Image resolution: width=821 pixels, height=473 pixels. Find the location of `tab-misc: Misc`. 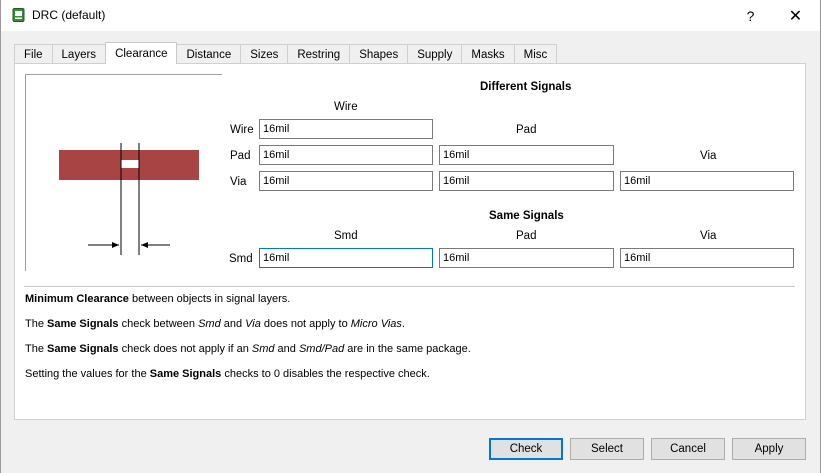

tab-misc: Misc is located at coordinates (535, 54).